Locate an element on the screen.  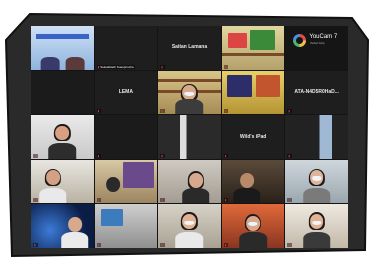
participant-center-name: Saitan Lamana is located at coordinates (189, 47).